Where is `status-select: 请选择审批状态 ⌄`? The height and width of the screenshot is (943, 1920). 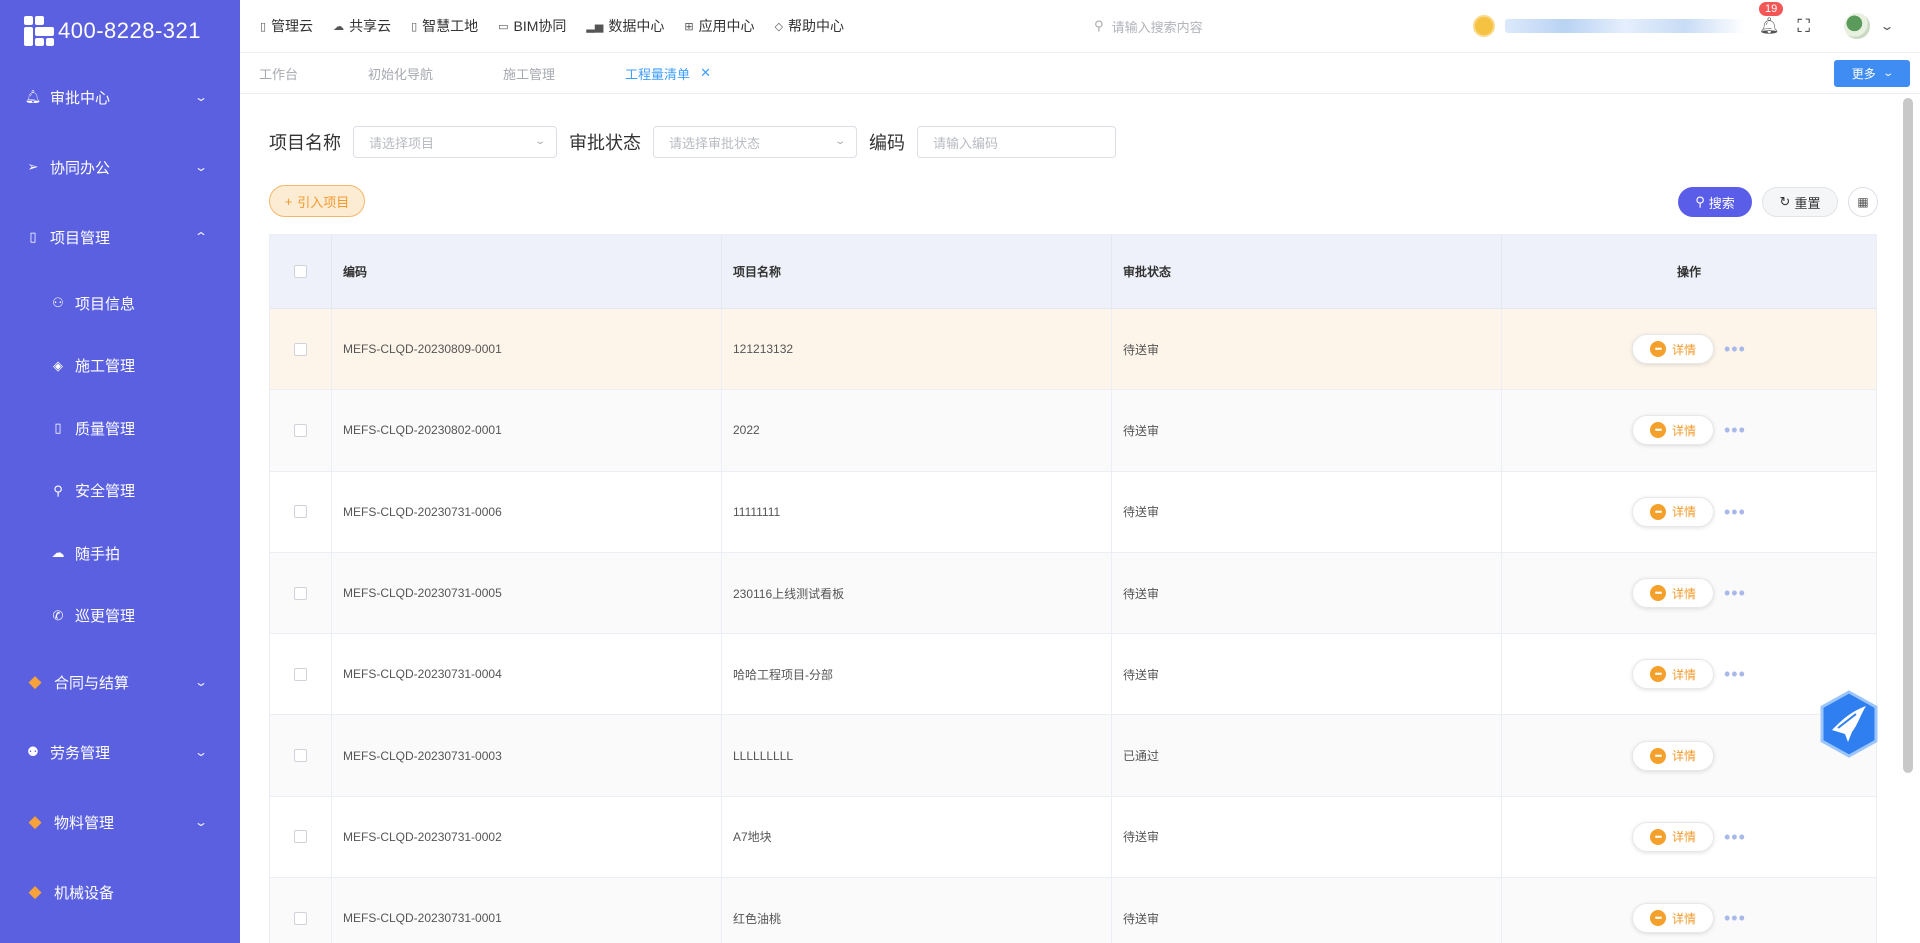 status-select: 请选择审批状态 ⌄ is located at coordinates (755, 142).